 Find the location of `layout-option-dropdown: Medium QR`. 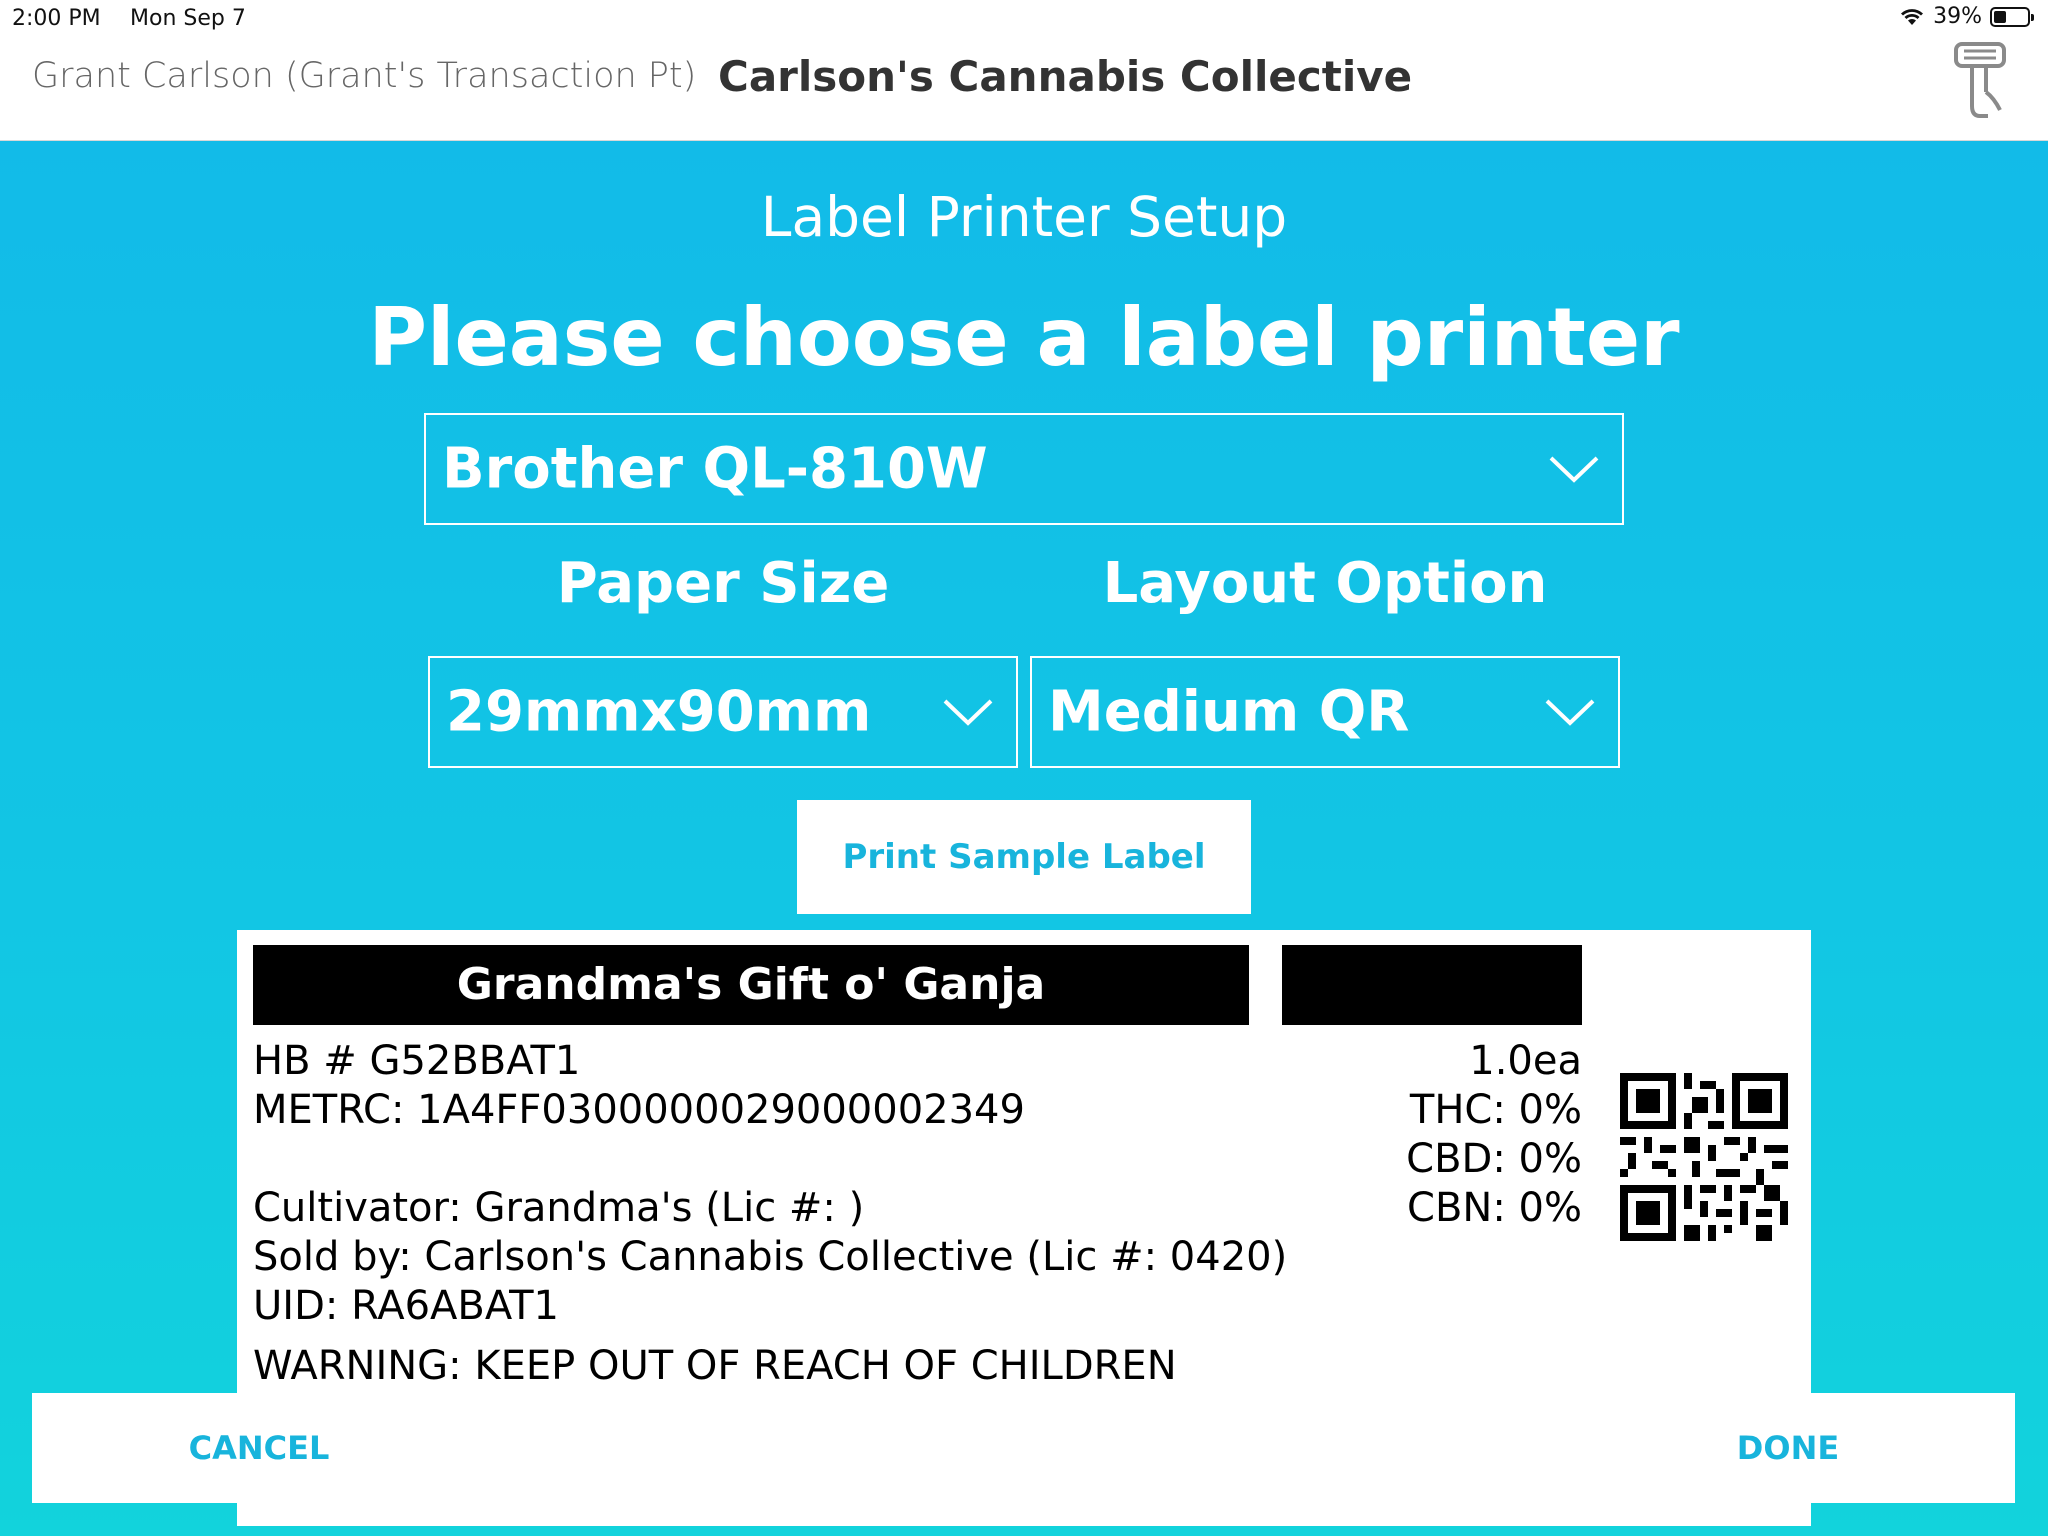

layout-option-dropdown: Medium QR is located at coordinates (1325, 712).